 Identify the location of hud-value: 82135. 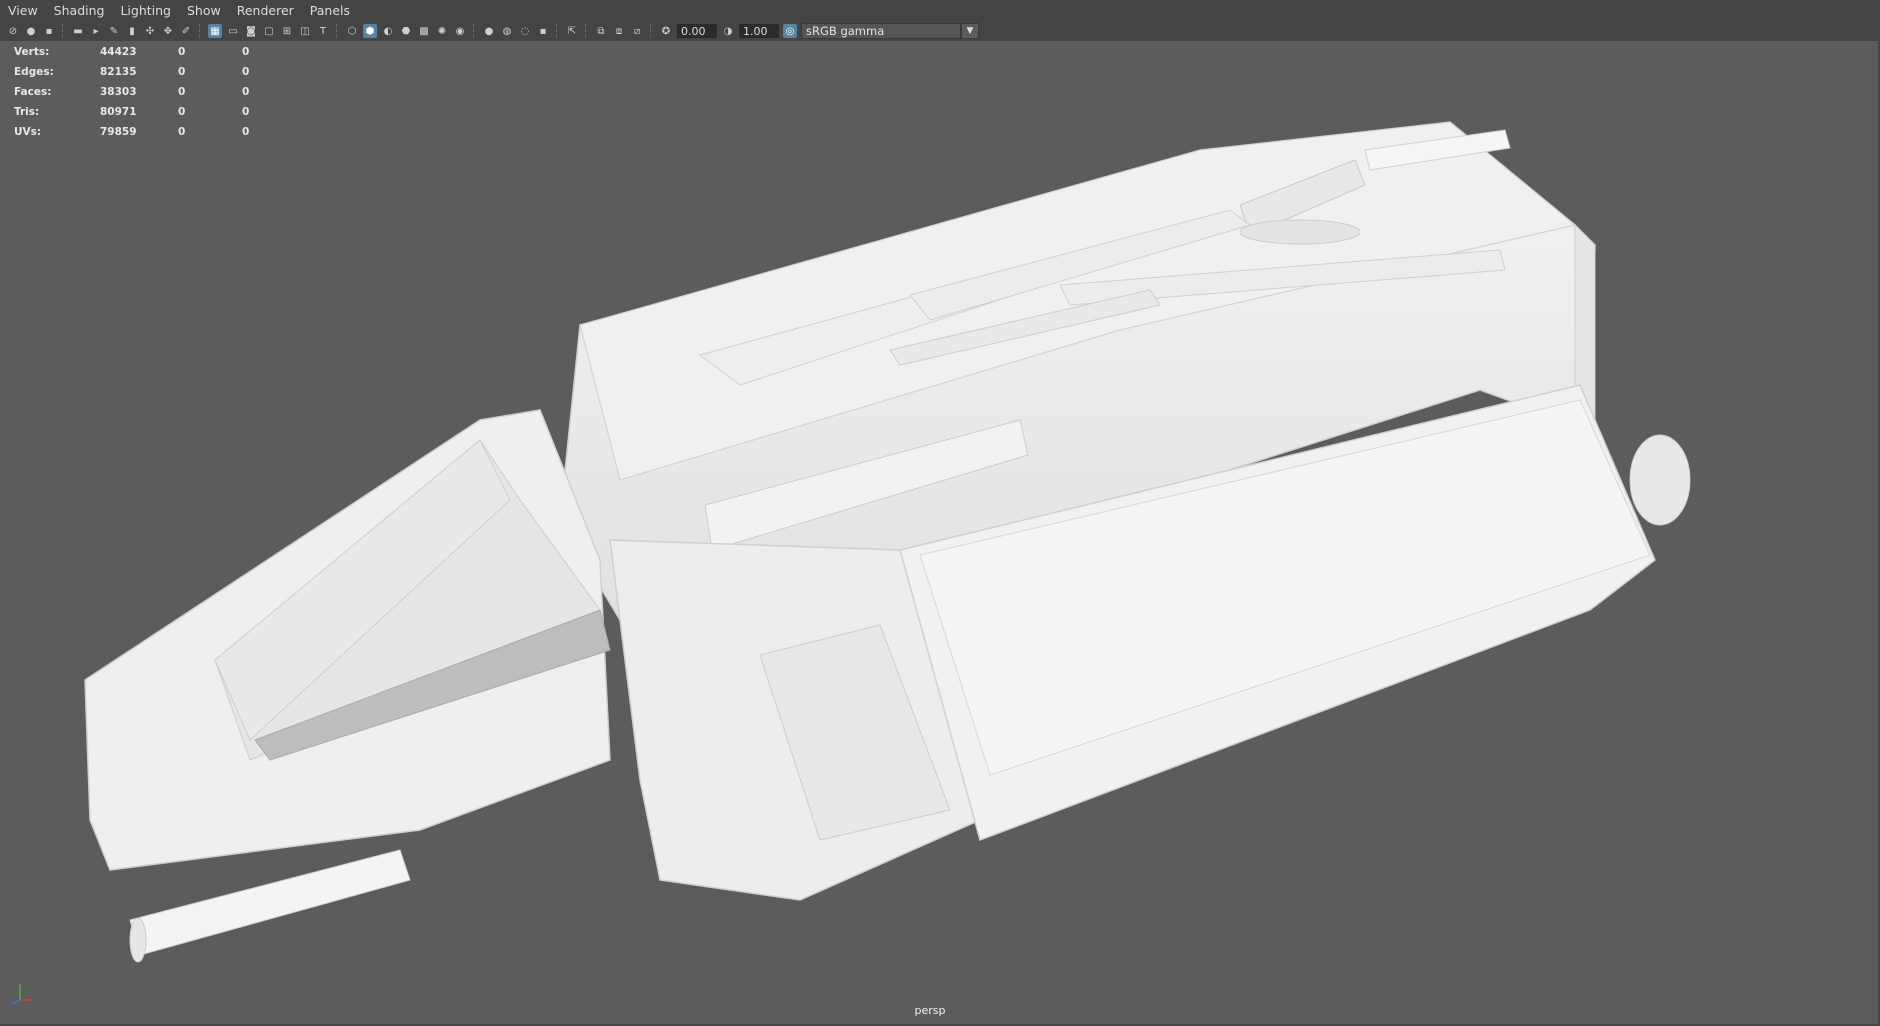
(118, 72).